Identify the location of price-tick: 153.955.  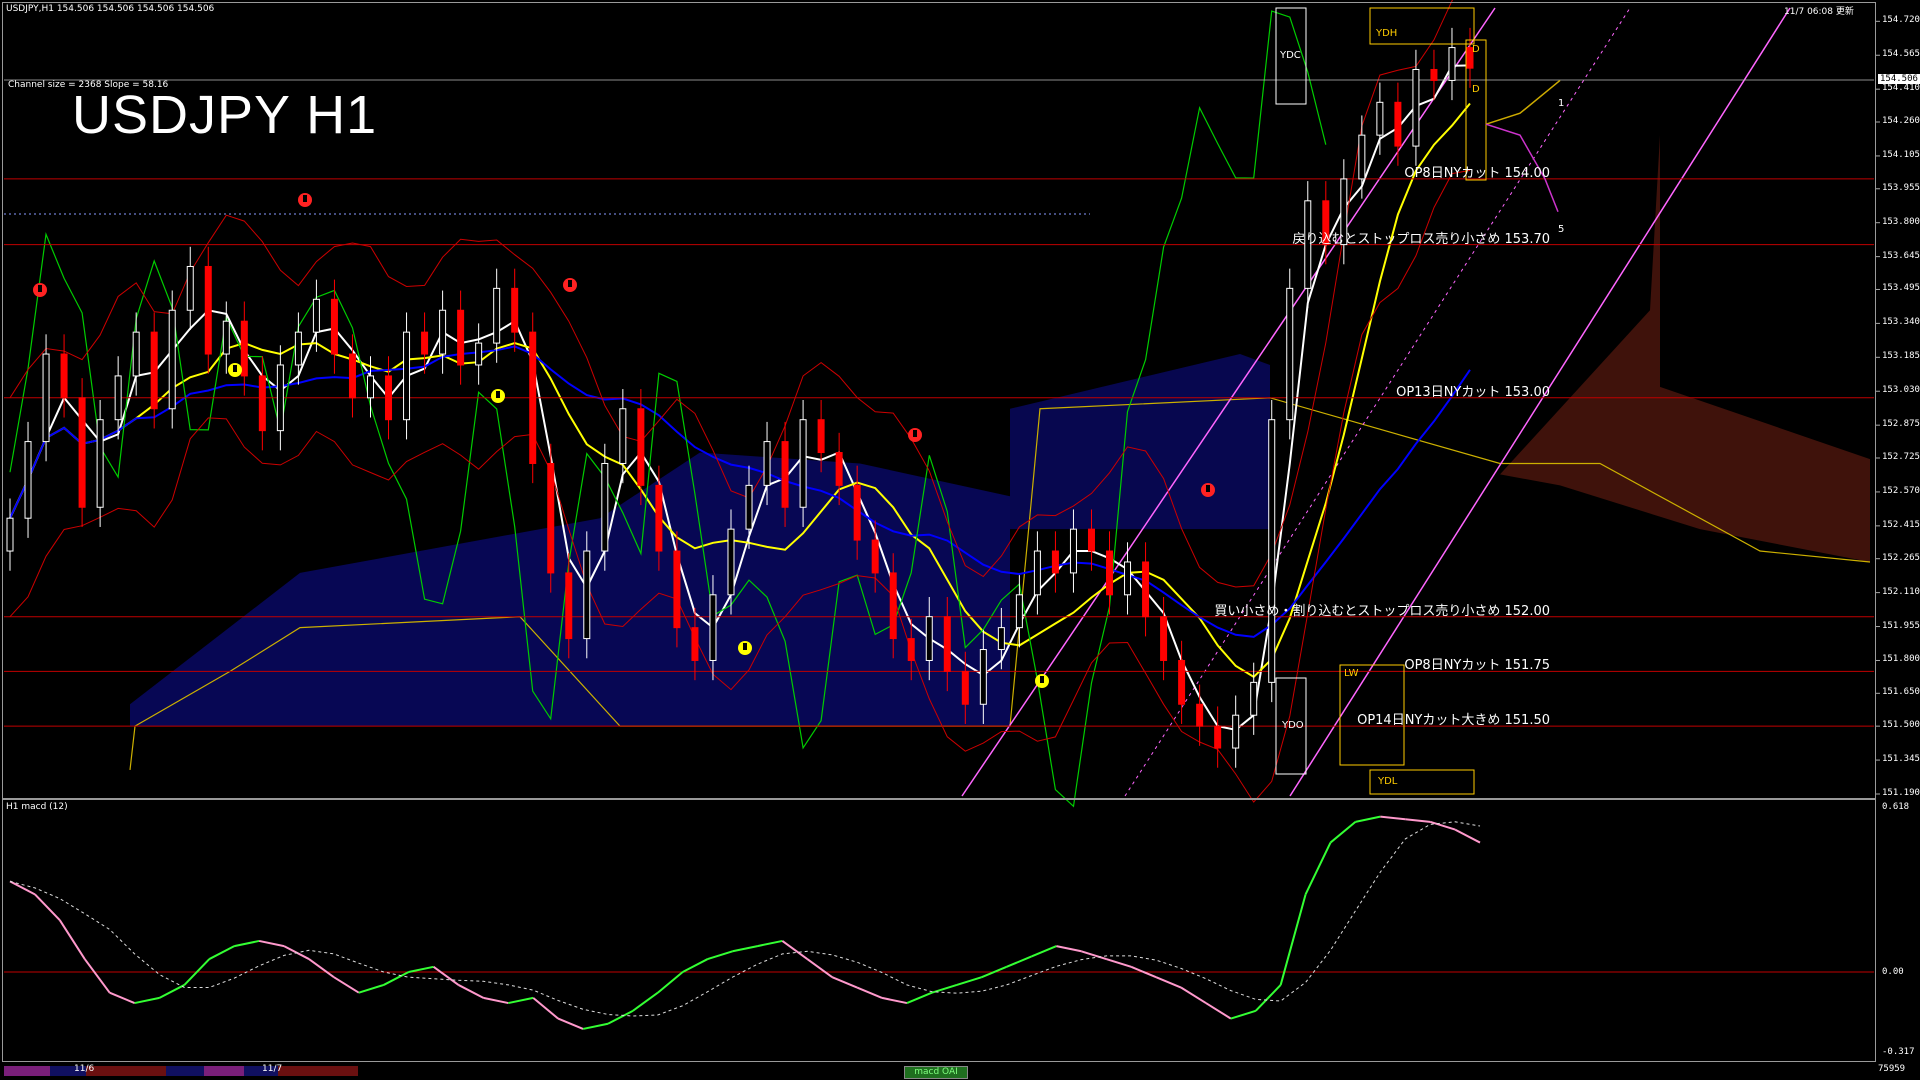
(1901, 187).